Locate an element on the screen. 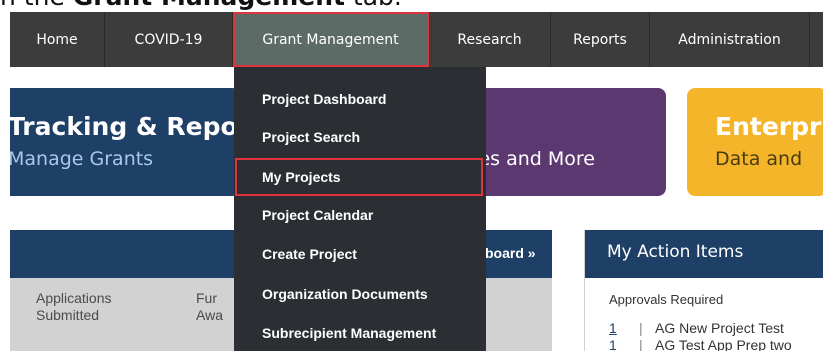 The height and width of the screenshot is (351, 823). stat-label-line: Submitted is located at coordinates (68, 315).